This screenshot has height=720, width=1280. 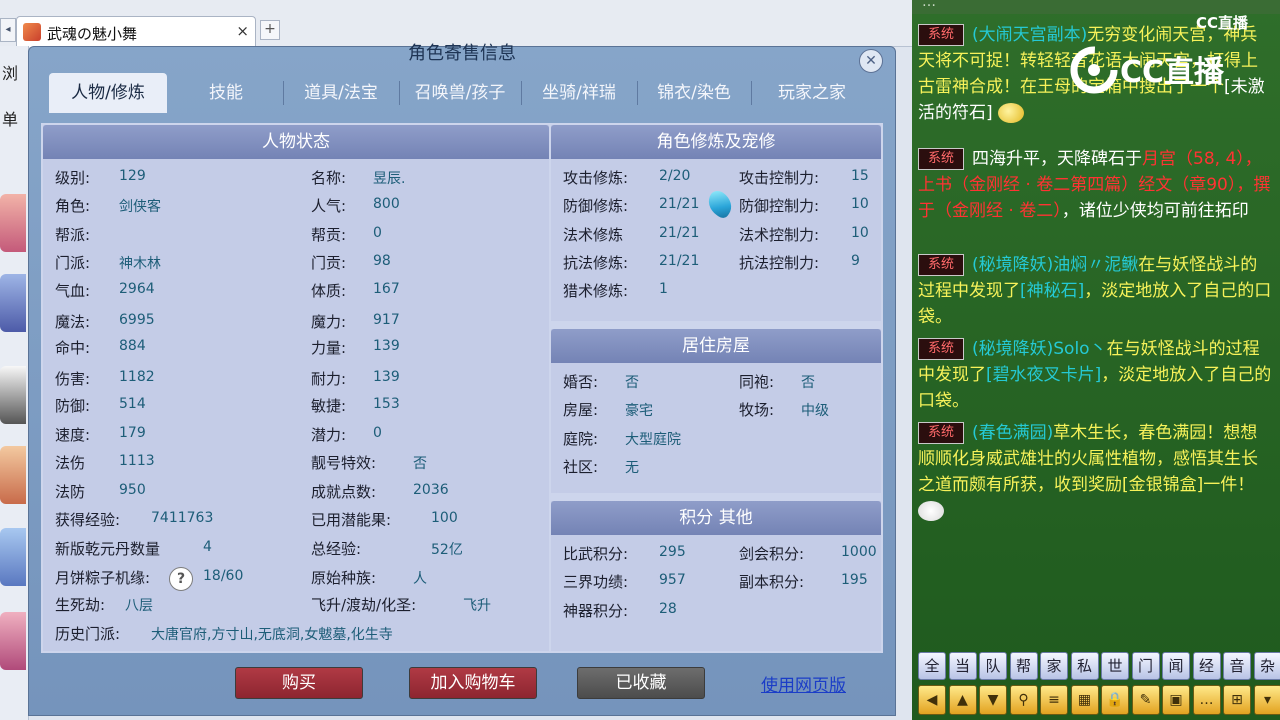 I want to click on stat-value: 4, so click(x=207, y=547).